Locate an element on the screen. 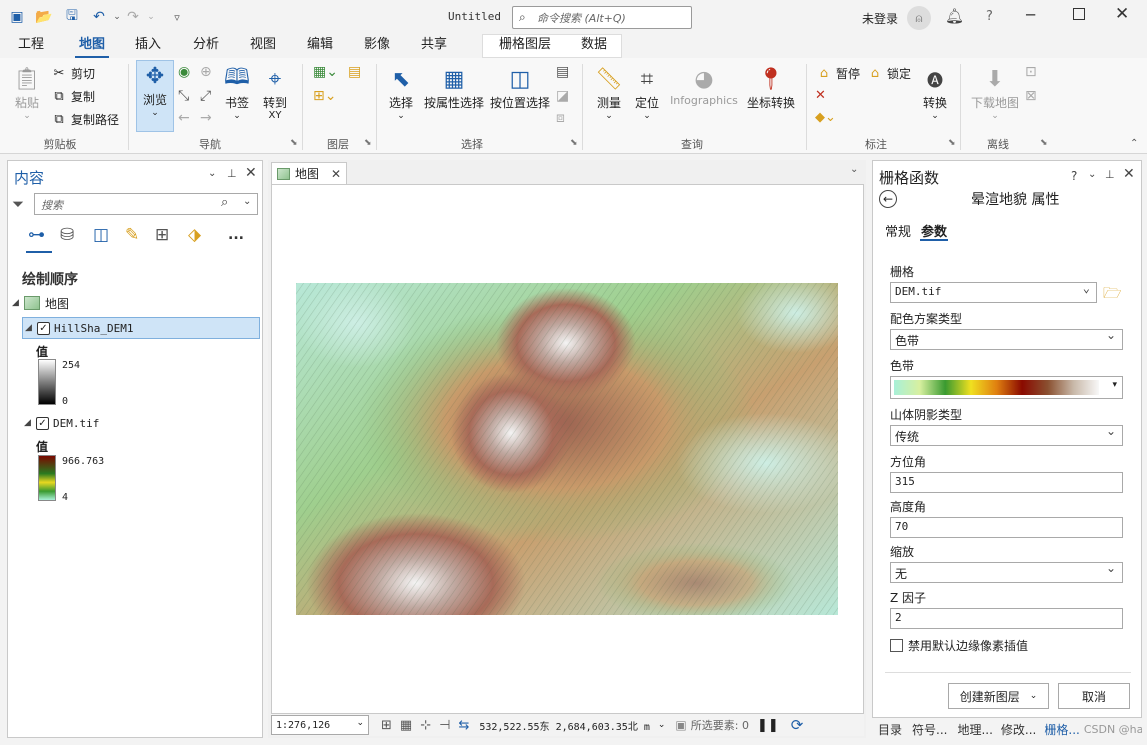 The width and height of the screenshot is (1147, 745). sign-in-status: 未登录 is located at coordinates (880, 18).